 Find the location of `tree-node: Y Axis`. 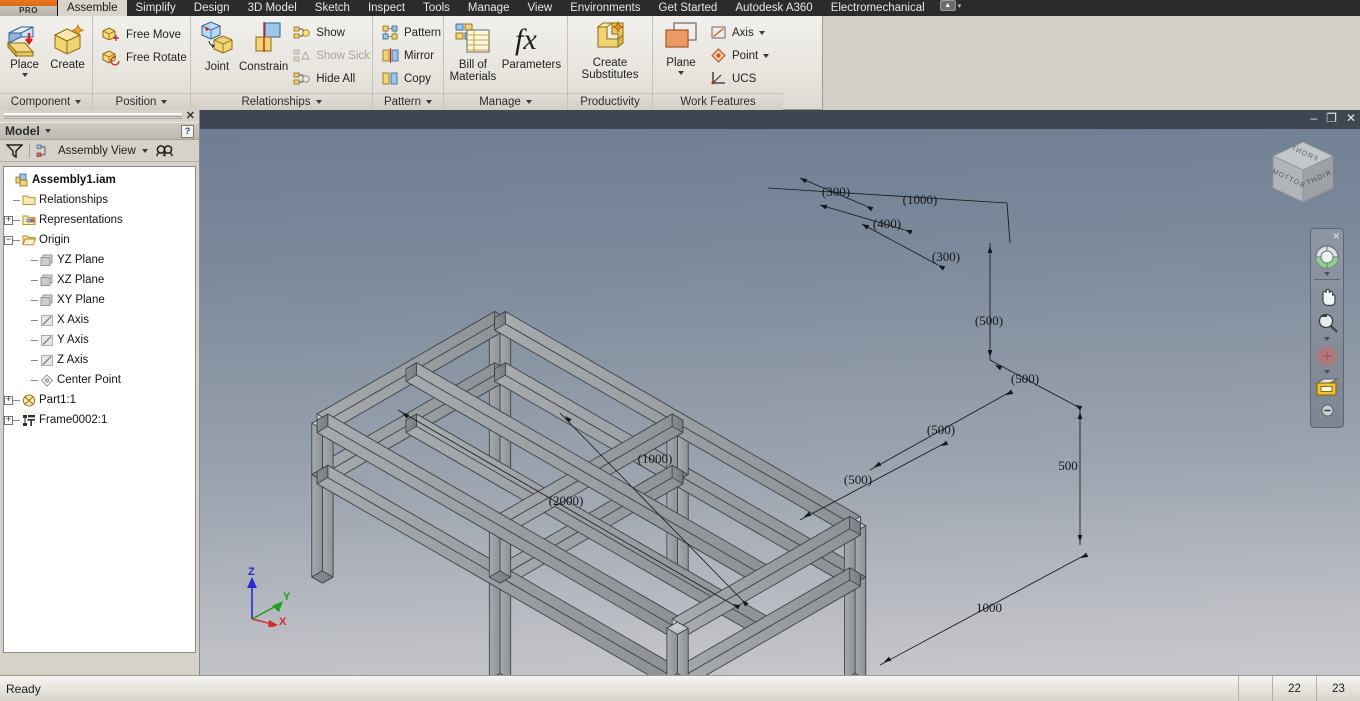

tree-node: Y Axis is located at coordinates (99, 340).